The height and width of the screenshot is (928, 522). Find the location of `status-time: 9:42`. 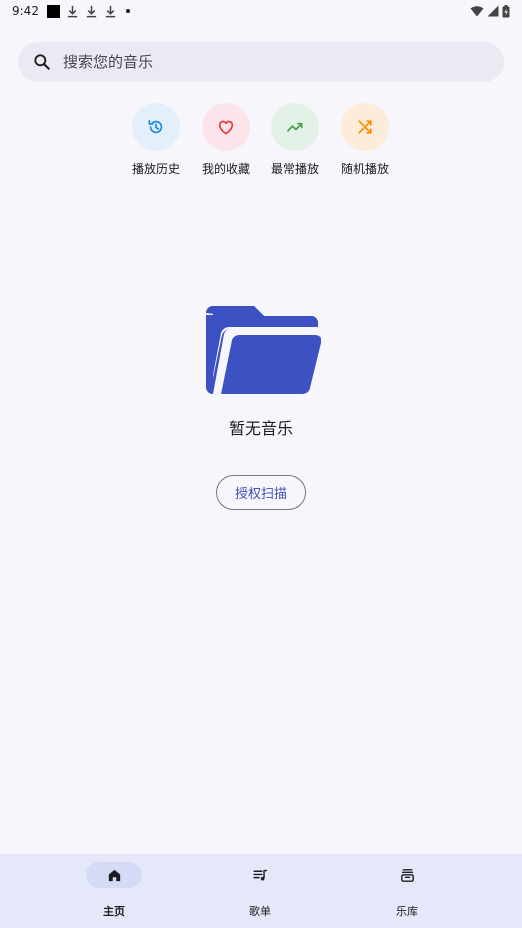

status-time: 9:42 is located at coordinates (25, 11).